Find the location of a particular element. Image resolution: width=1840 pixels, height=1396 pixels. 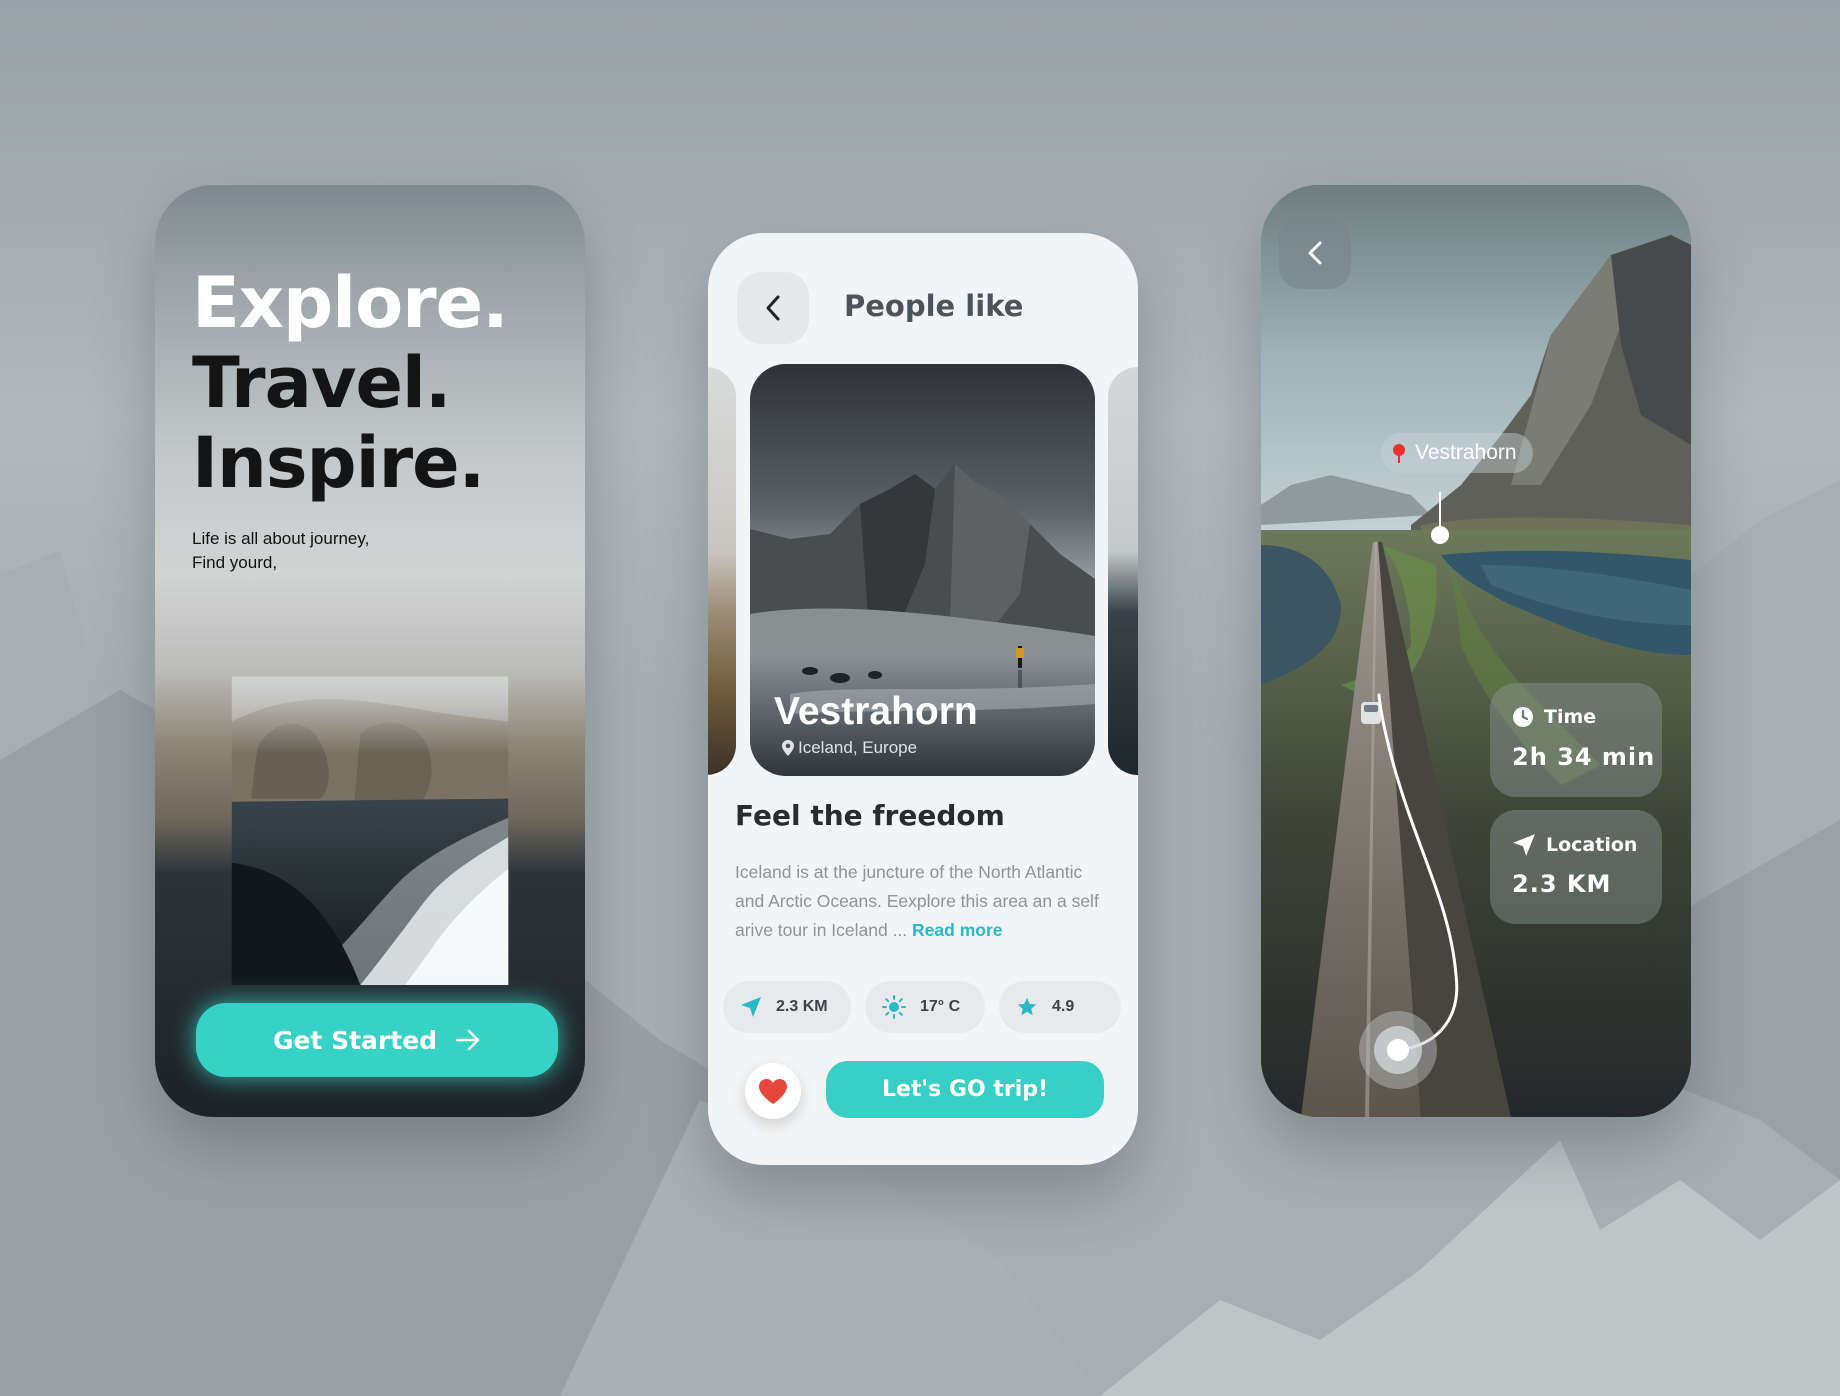

time-label: Time is located at coordinates (1554, 717).